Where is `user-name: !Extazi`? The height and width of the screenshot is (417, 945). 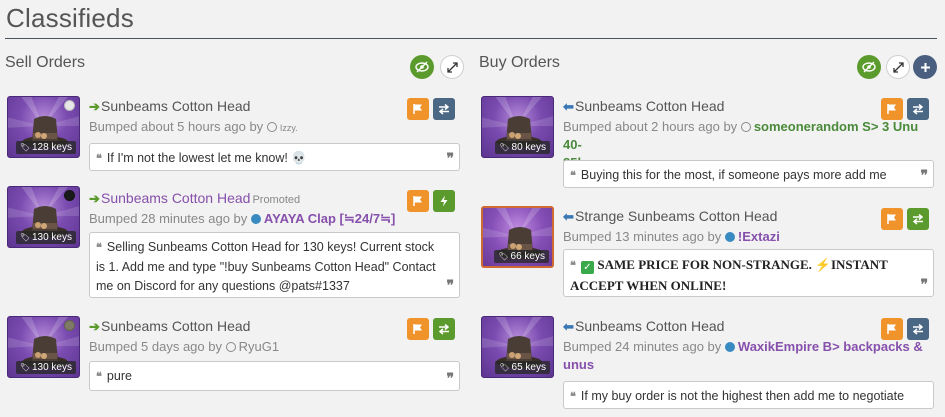
user-name: !Extazi is located at coordinates (759, 236).